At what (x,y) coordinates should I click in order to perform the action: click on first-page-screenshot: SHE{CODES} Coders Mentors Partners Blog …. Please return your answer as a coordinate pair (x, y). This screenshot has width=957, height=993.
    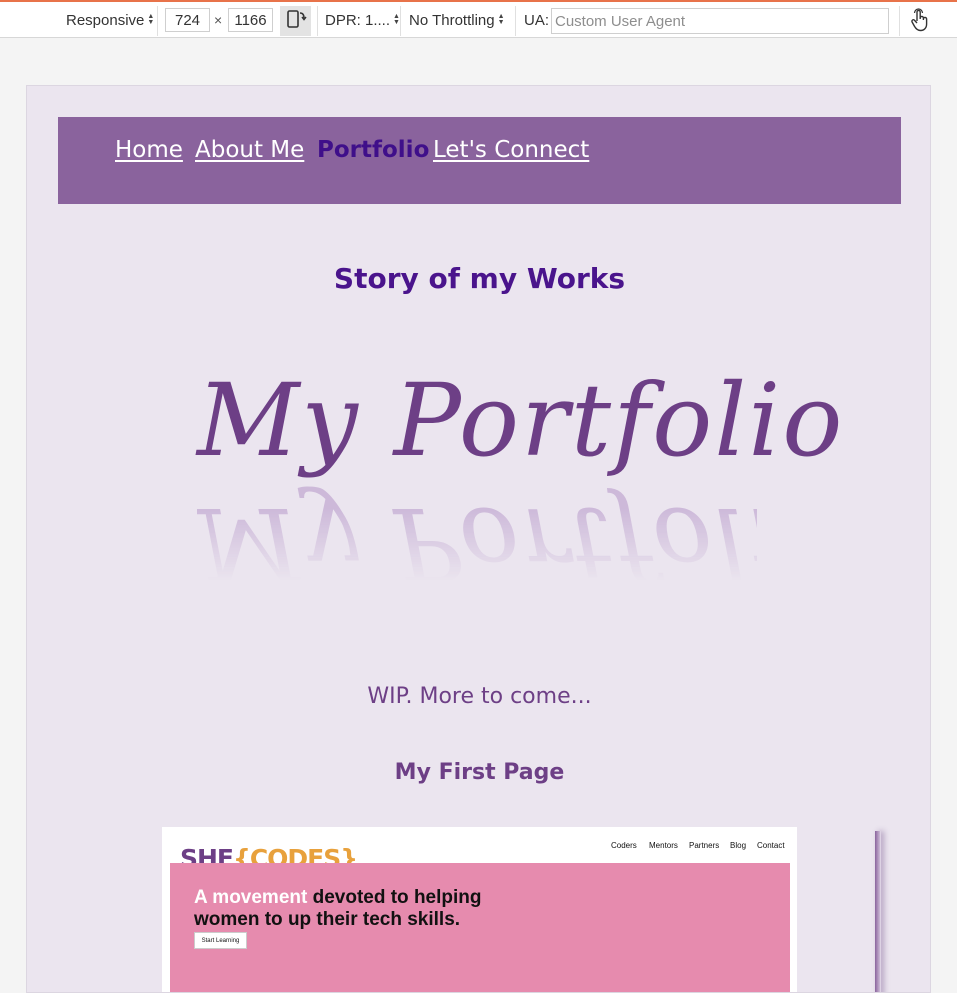
    Looking at the image, I should click on (479, 909).